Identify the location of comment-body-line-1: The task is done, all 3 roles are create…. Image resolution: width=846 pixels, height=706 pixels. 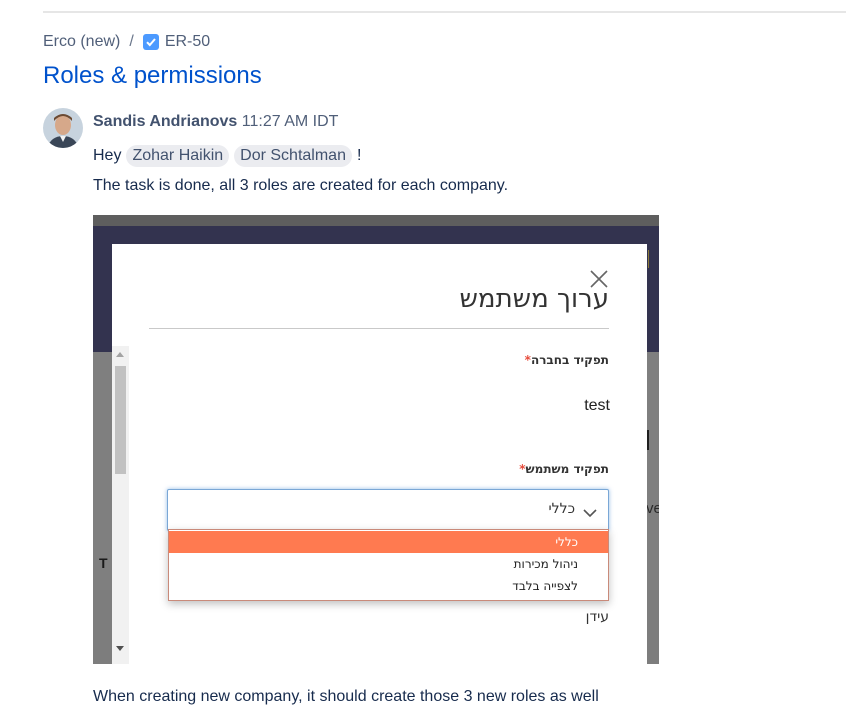
(301, 185).